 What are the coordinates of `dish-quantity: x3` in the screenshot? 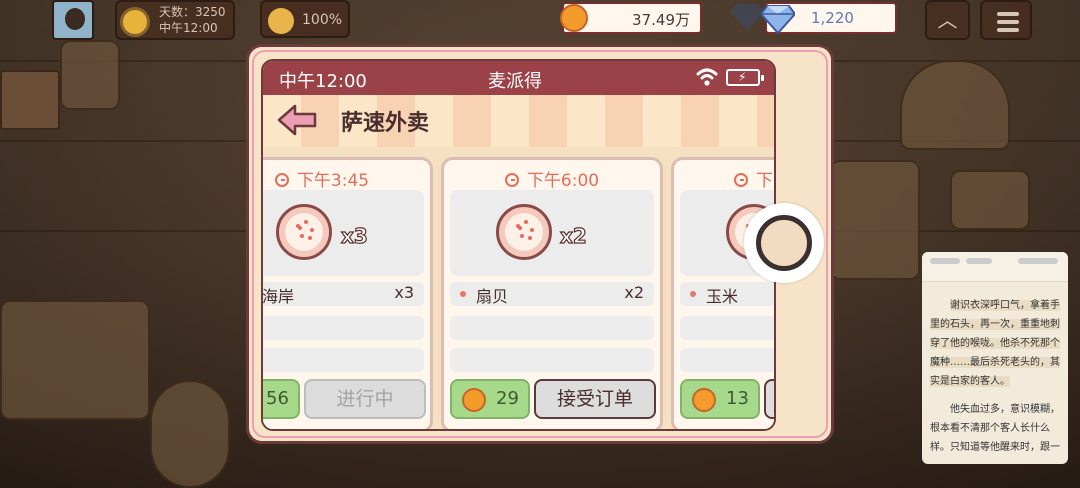 It's located at (354, 235).